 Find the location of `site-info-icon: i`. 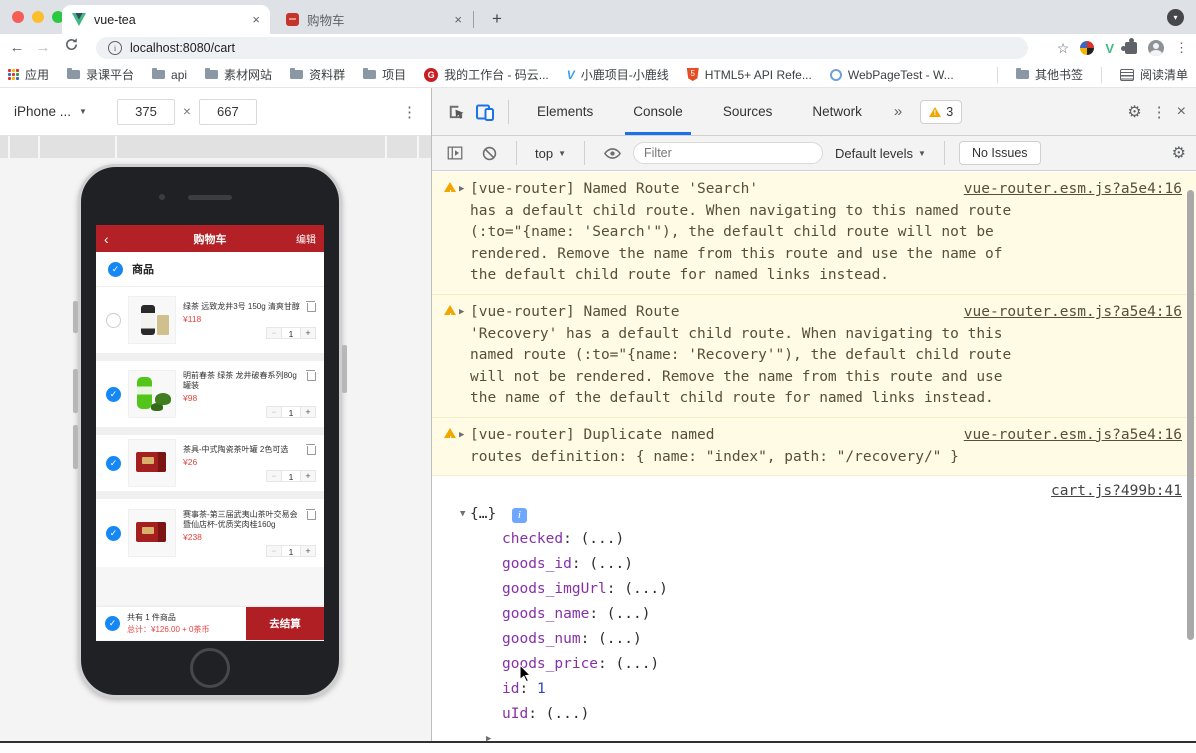

site-info-icon: i is located at coordinates (115, 48).